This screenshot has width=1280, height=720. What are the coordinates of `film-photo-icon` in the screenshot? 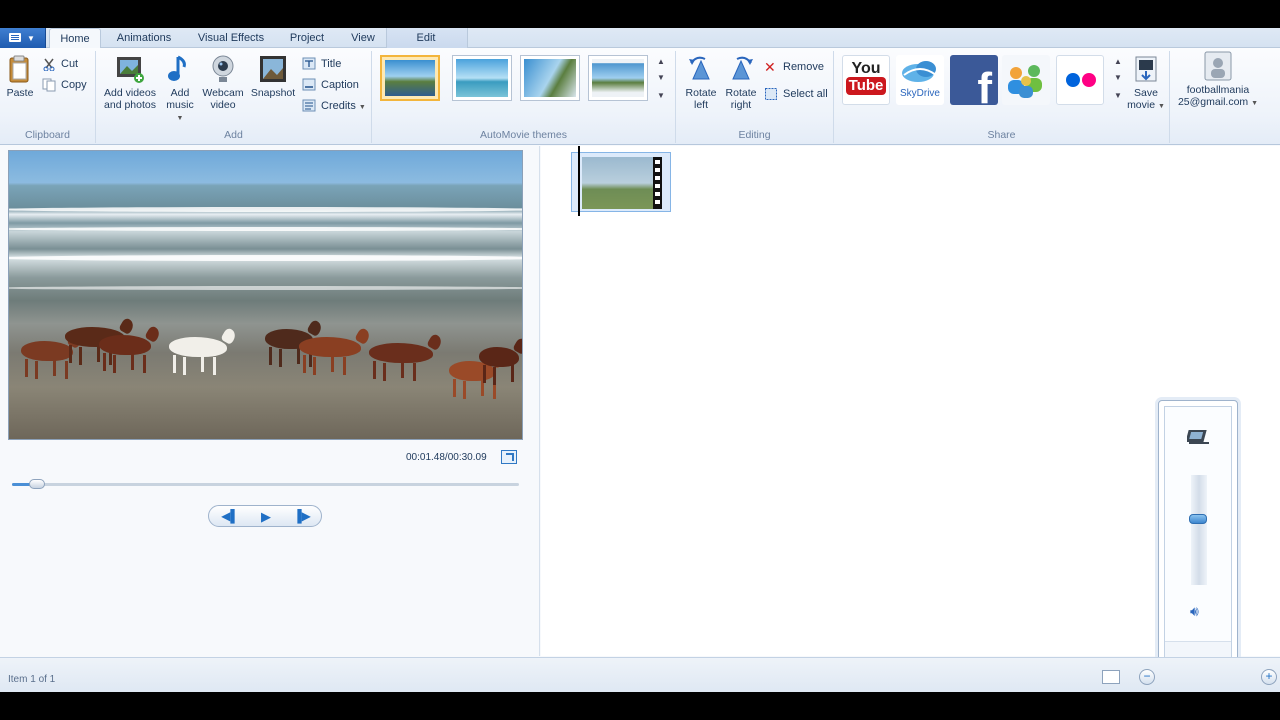 It's located at (130, 69).